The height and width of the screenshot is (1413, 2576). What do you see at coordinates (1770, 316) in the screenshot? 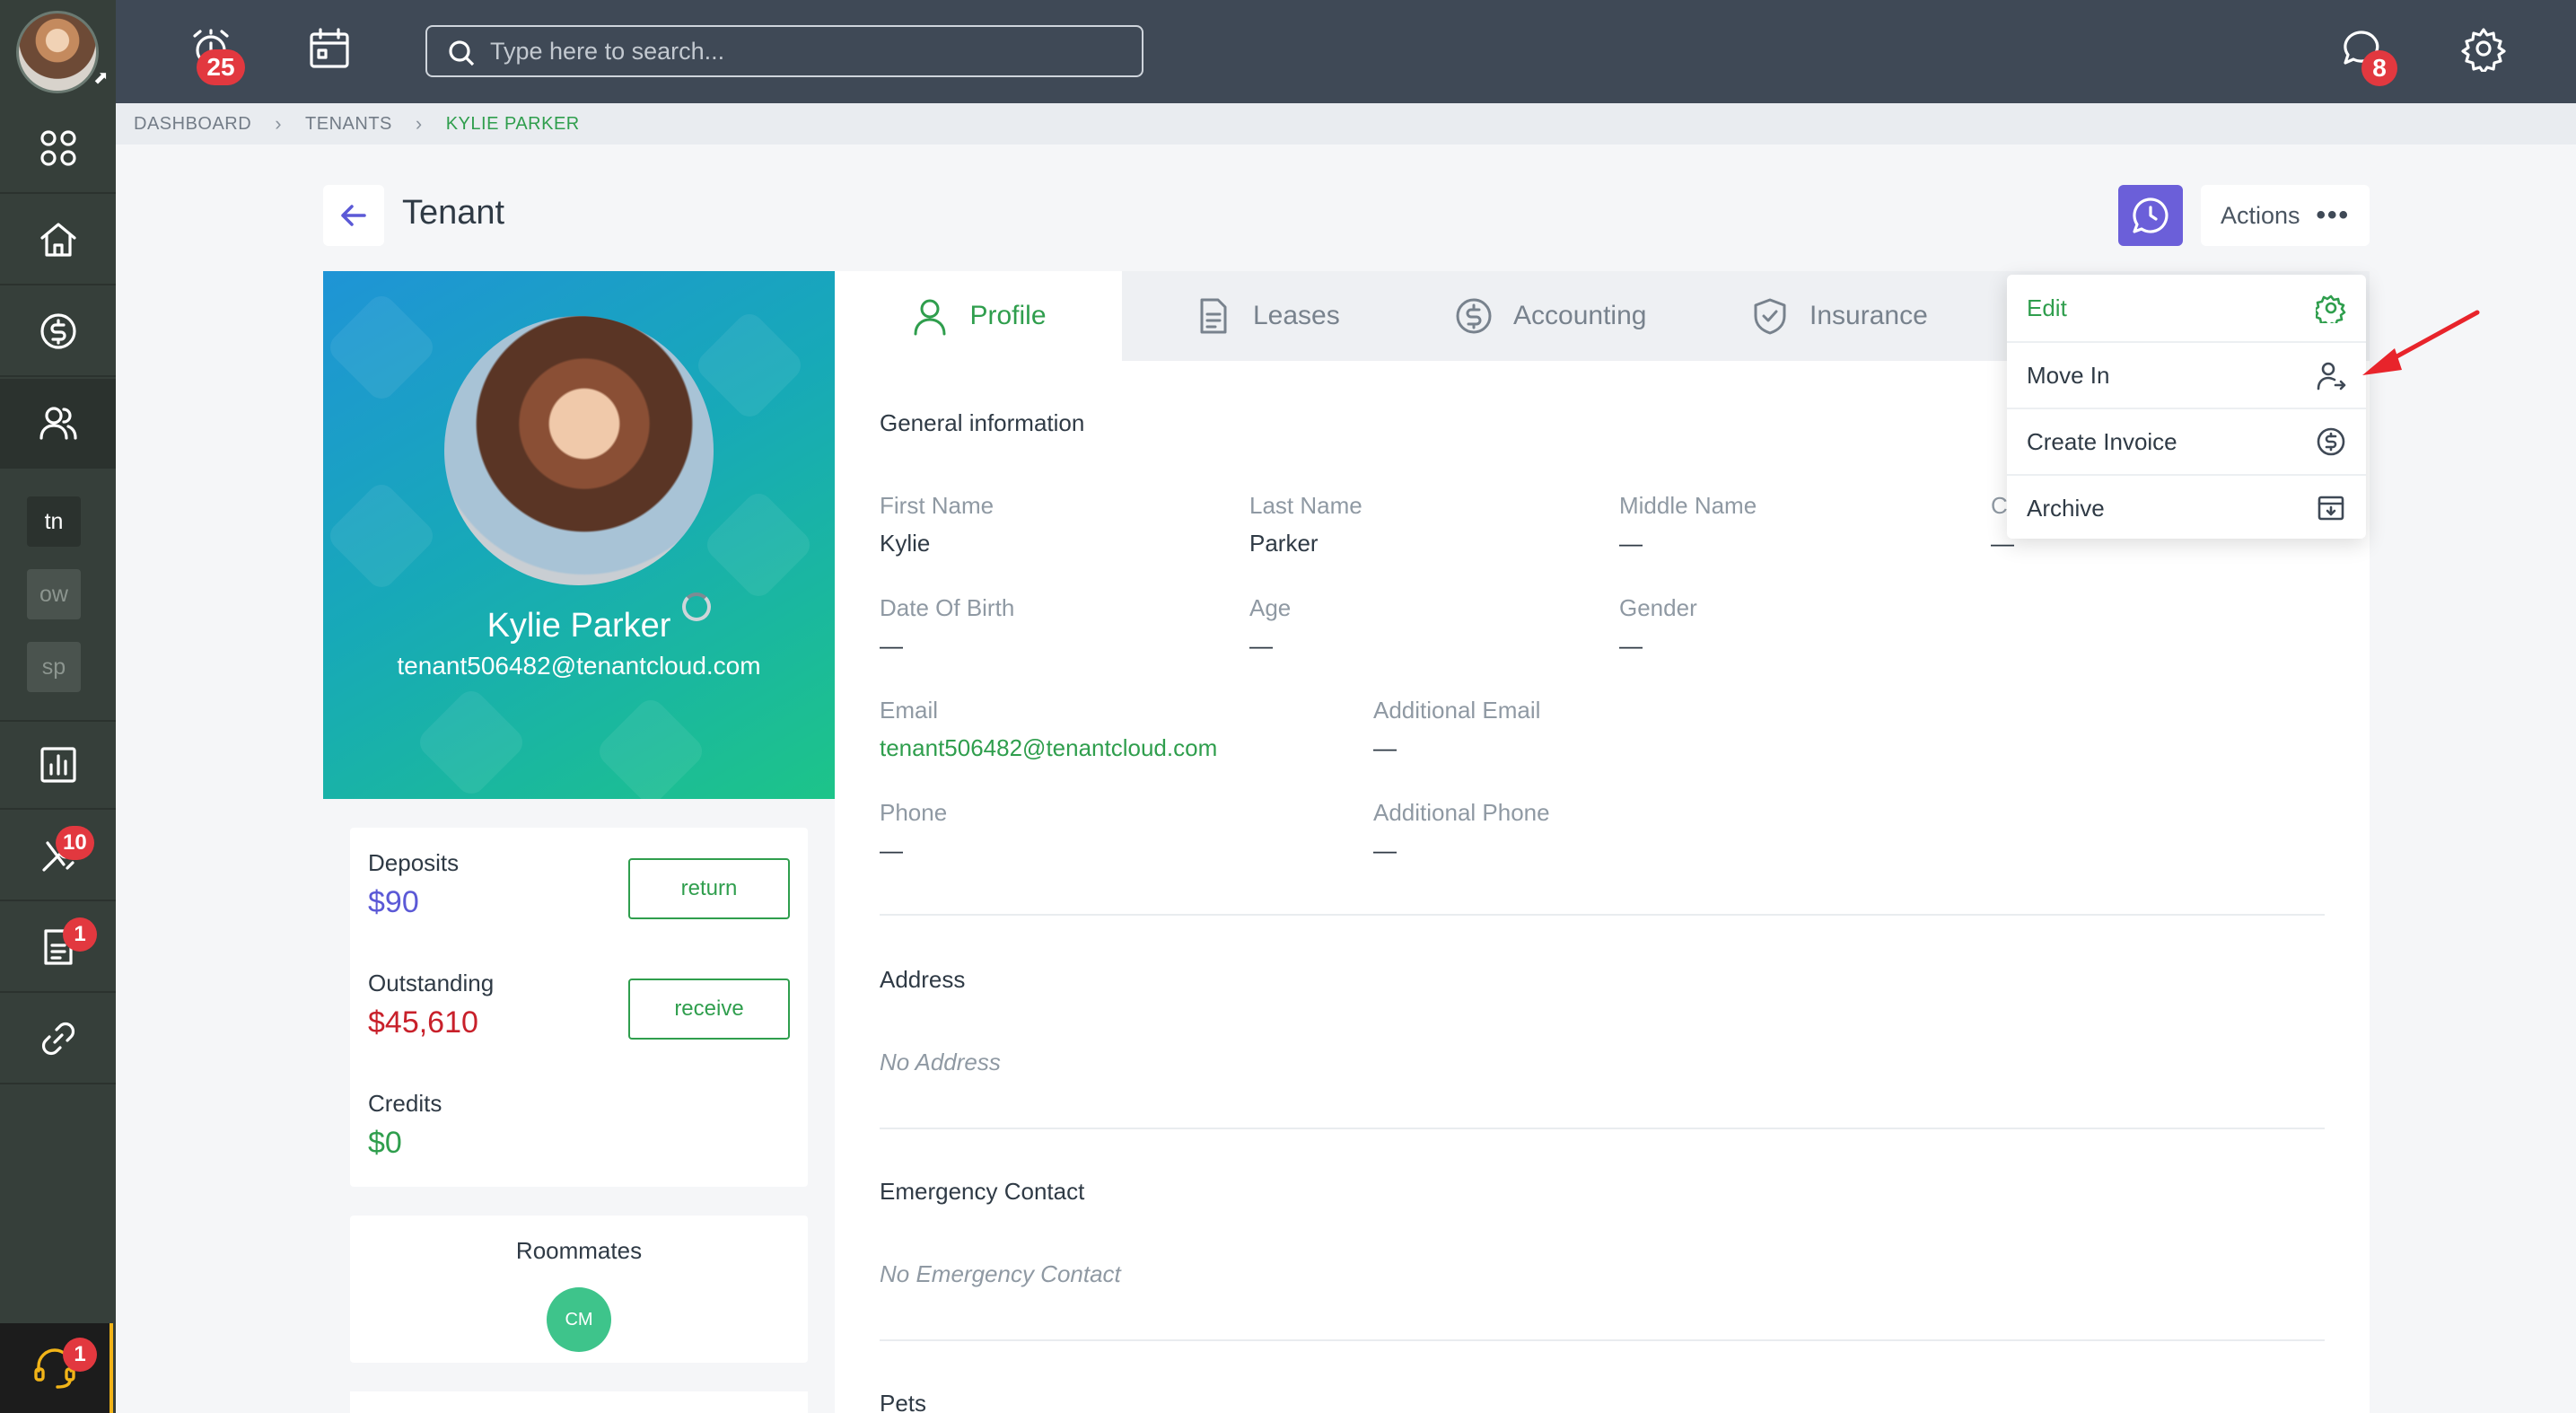
I see `shield-check-icon` at bounding box center [1770, 316].